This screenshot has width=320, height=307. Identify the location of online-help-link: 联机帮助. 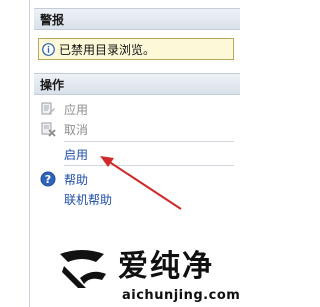
(76, 199).